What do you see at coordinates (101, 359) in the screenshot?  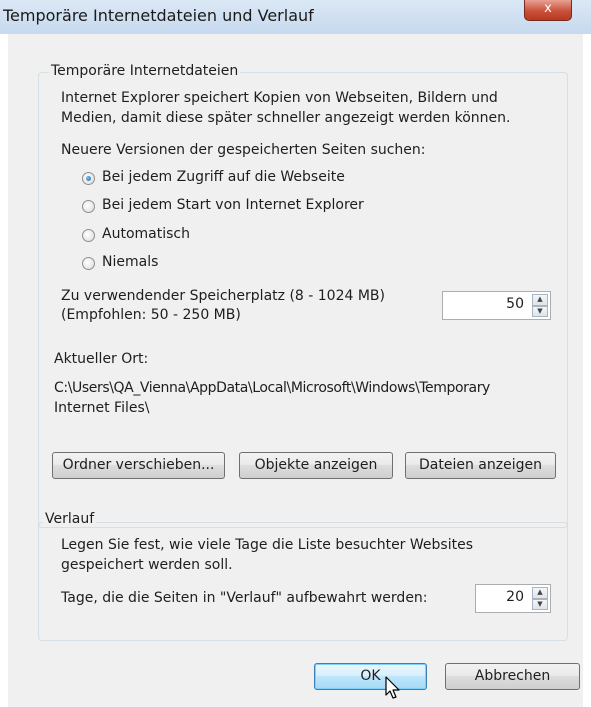 I see `current-location-label: Aktueller Ort:` at bounding box center [101, 359].